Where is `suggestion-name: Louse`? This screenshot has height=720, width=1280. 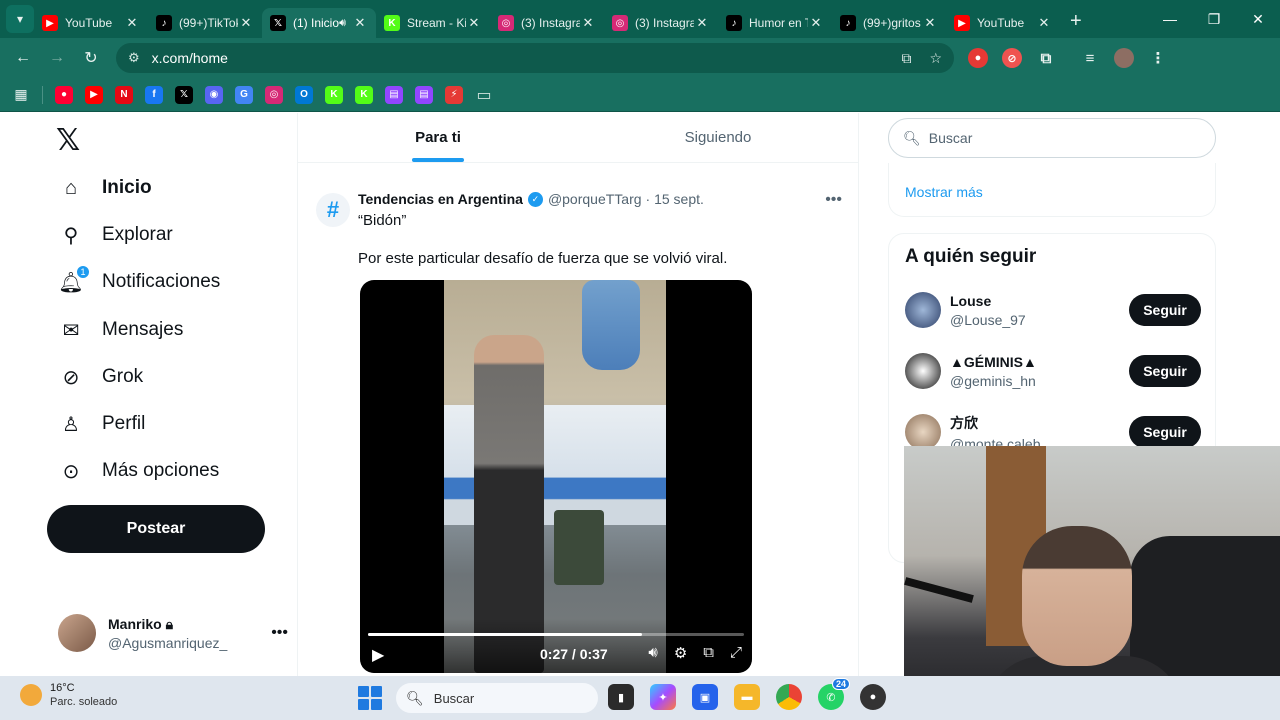
suggestion-name: Louse is located at coordinates (988, 301).